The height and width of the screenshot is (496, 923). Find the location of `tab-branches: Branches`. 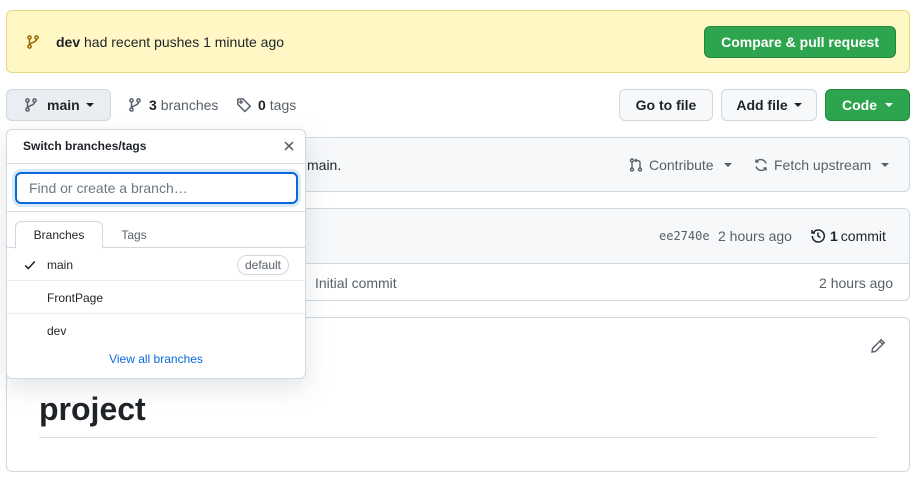

tab-branches: Branches is located at coordinates (59, 235).